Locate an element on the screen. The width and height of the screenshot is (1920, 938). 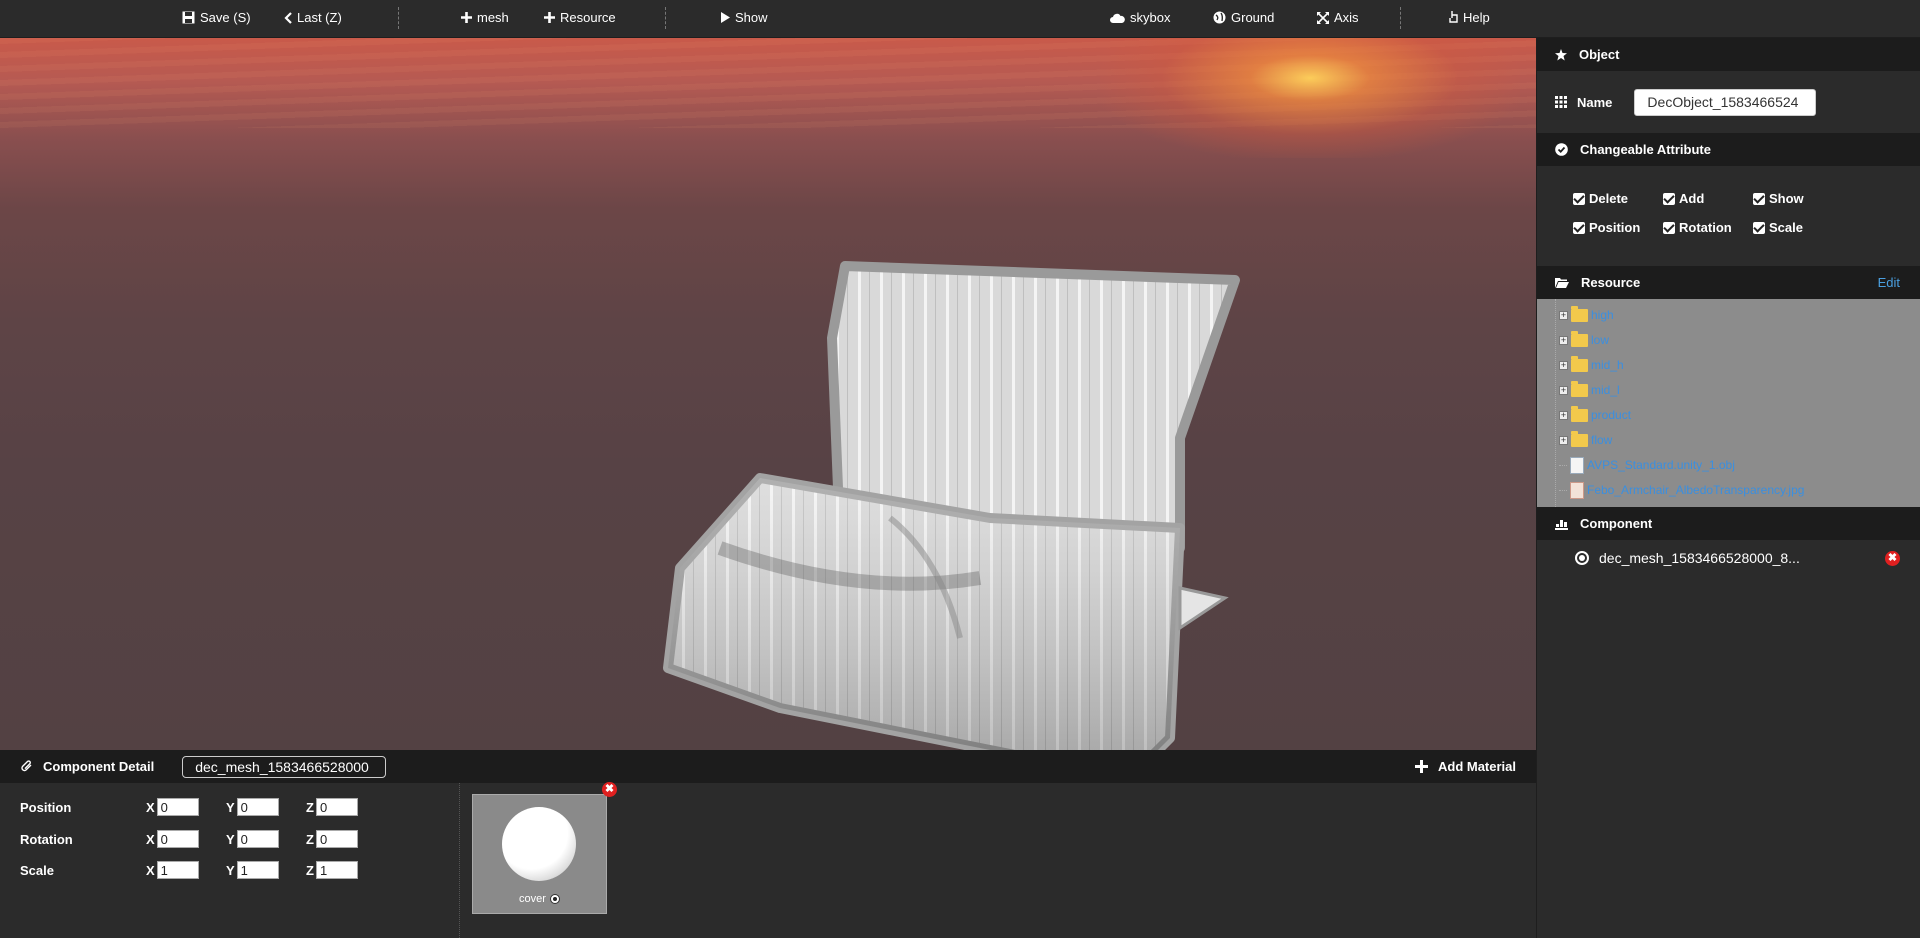
tree-folder-flow: + flow is located at coordinates (1585, 440).